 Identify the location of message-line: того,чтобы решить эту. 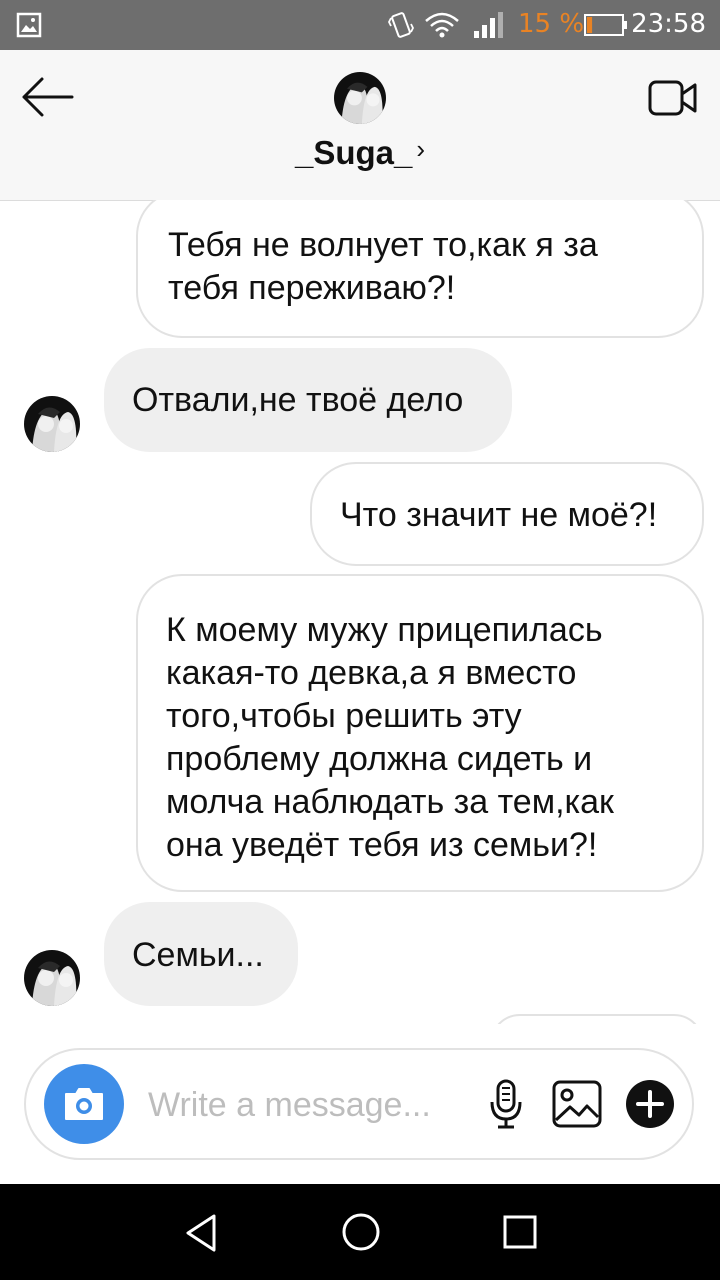
(344, 716).